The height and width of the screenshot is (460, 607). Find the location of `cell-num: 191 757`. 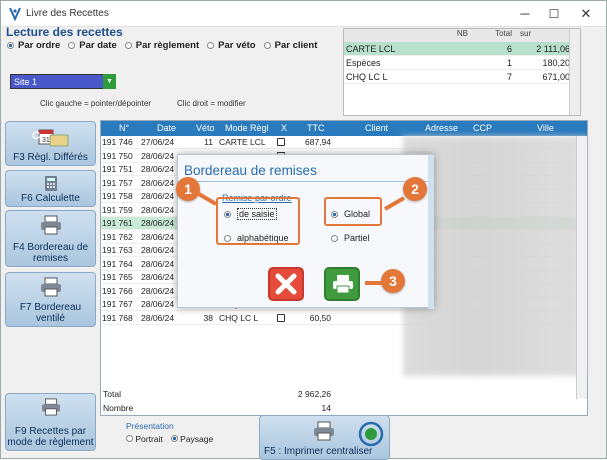

cell-num: 191 757 is located at coordinates (117, 182).